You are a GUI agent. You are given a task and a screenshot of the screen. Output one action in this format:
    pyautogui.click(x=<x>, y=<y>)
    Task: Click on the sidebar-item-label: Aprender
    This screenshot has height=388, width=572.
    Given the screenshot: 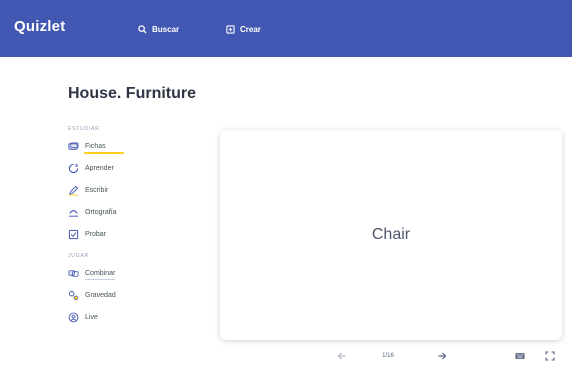 What is the action you would take?
    pyautogui.click(x=99, y=168)
    